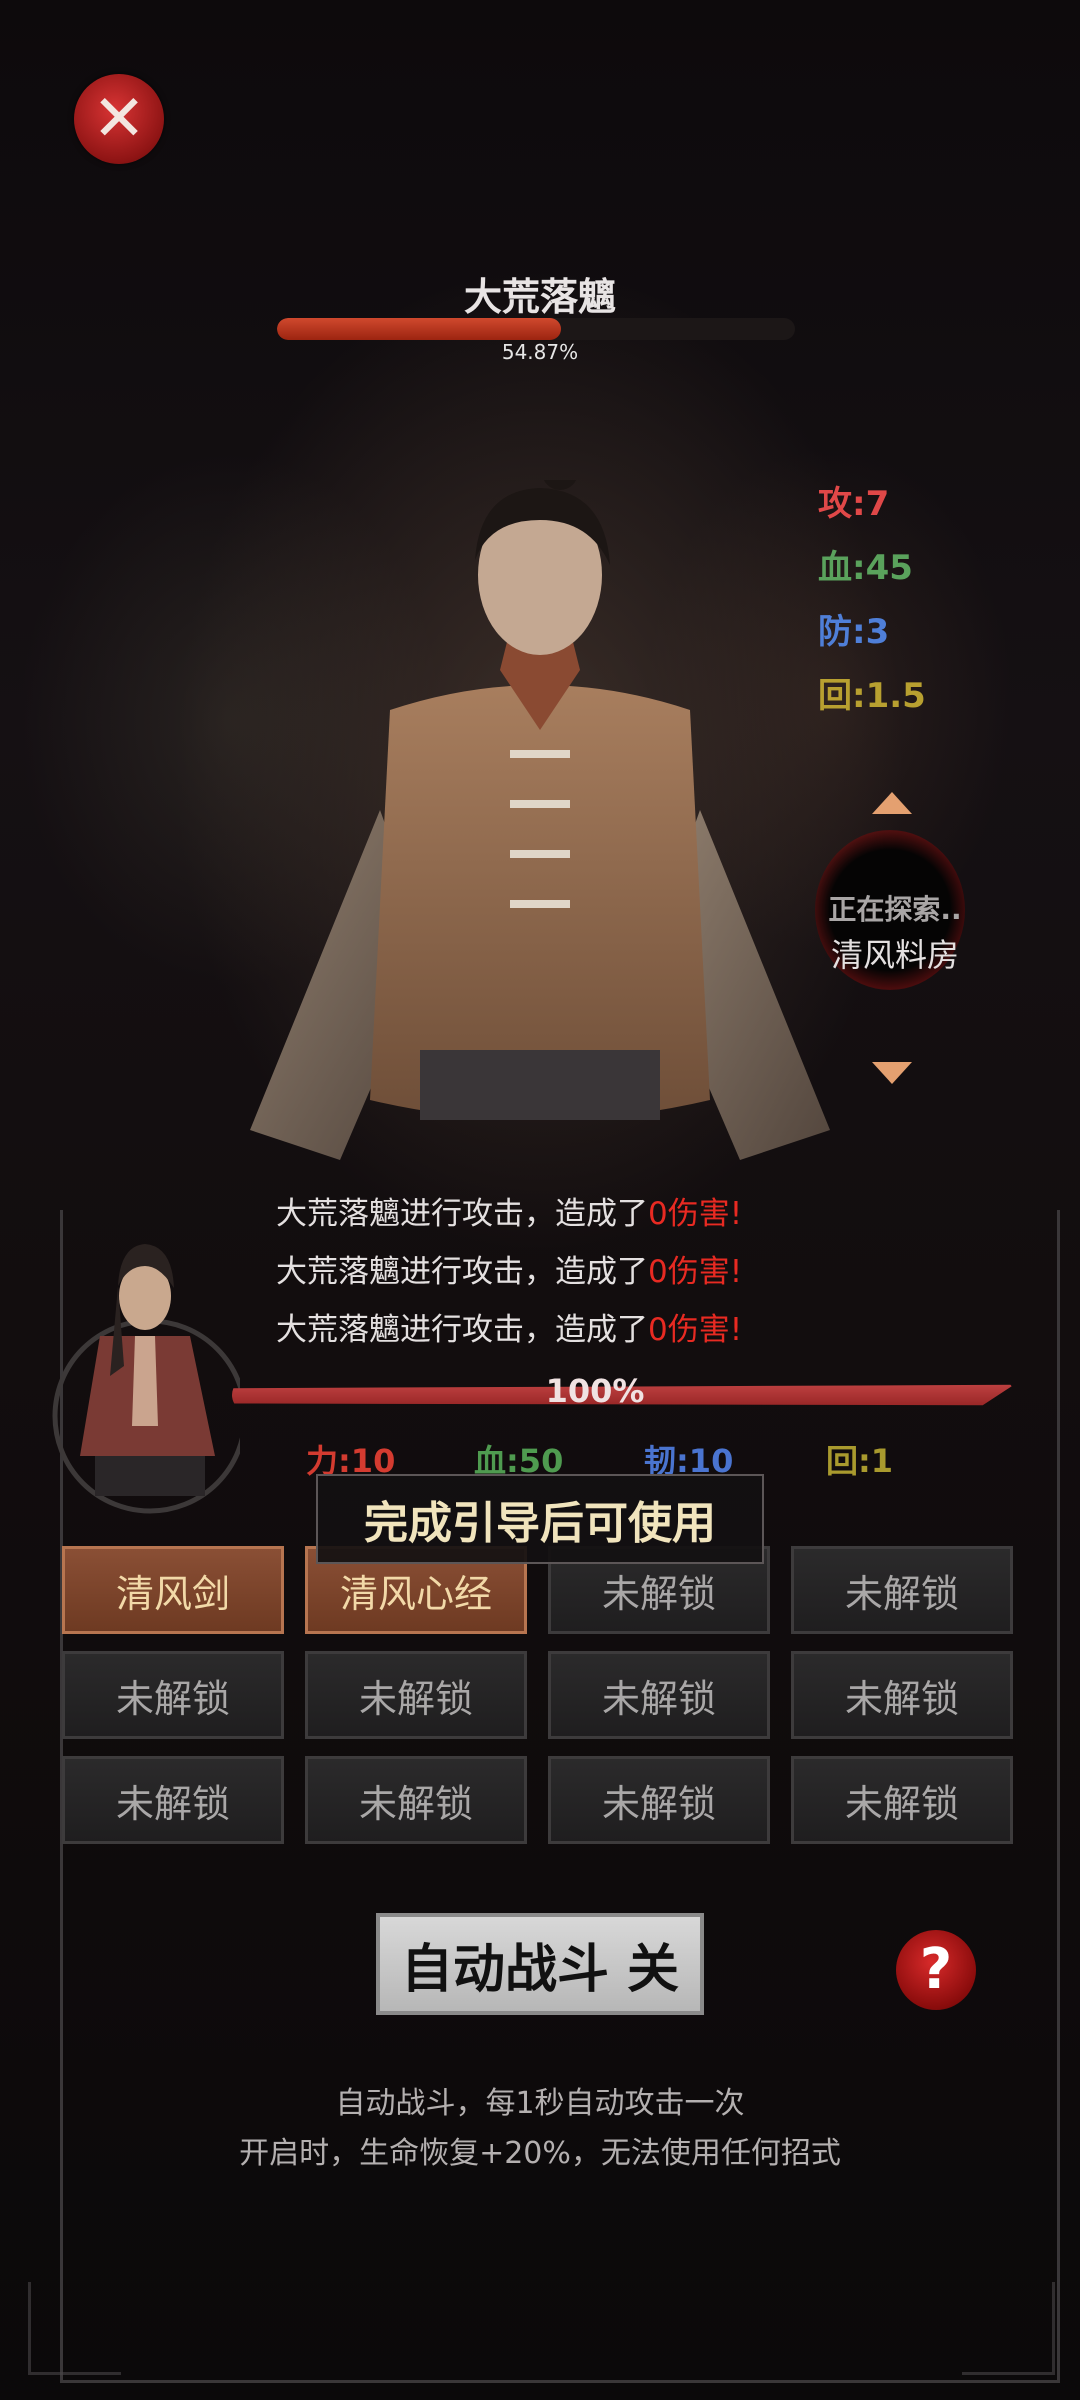 This screenshot has width=1080, height=2400. I want to click on player-avatar, so click(146, 1379).